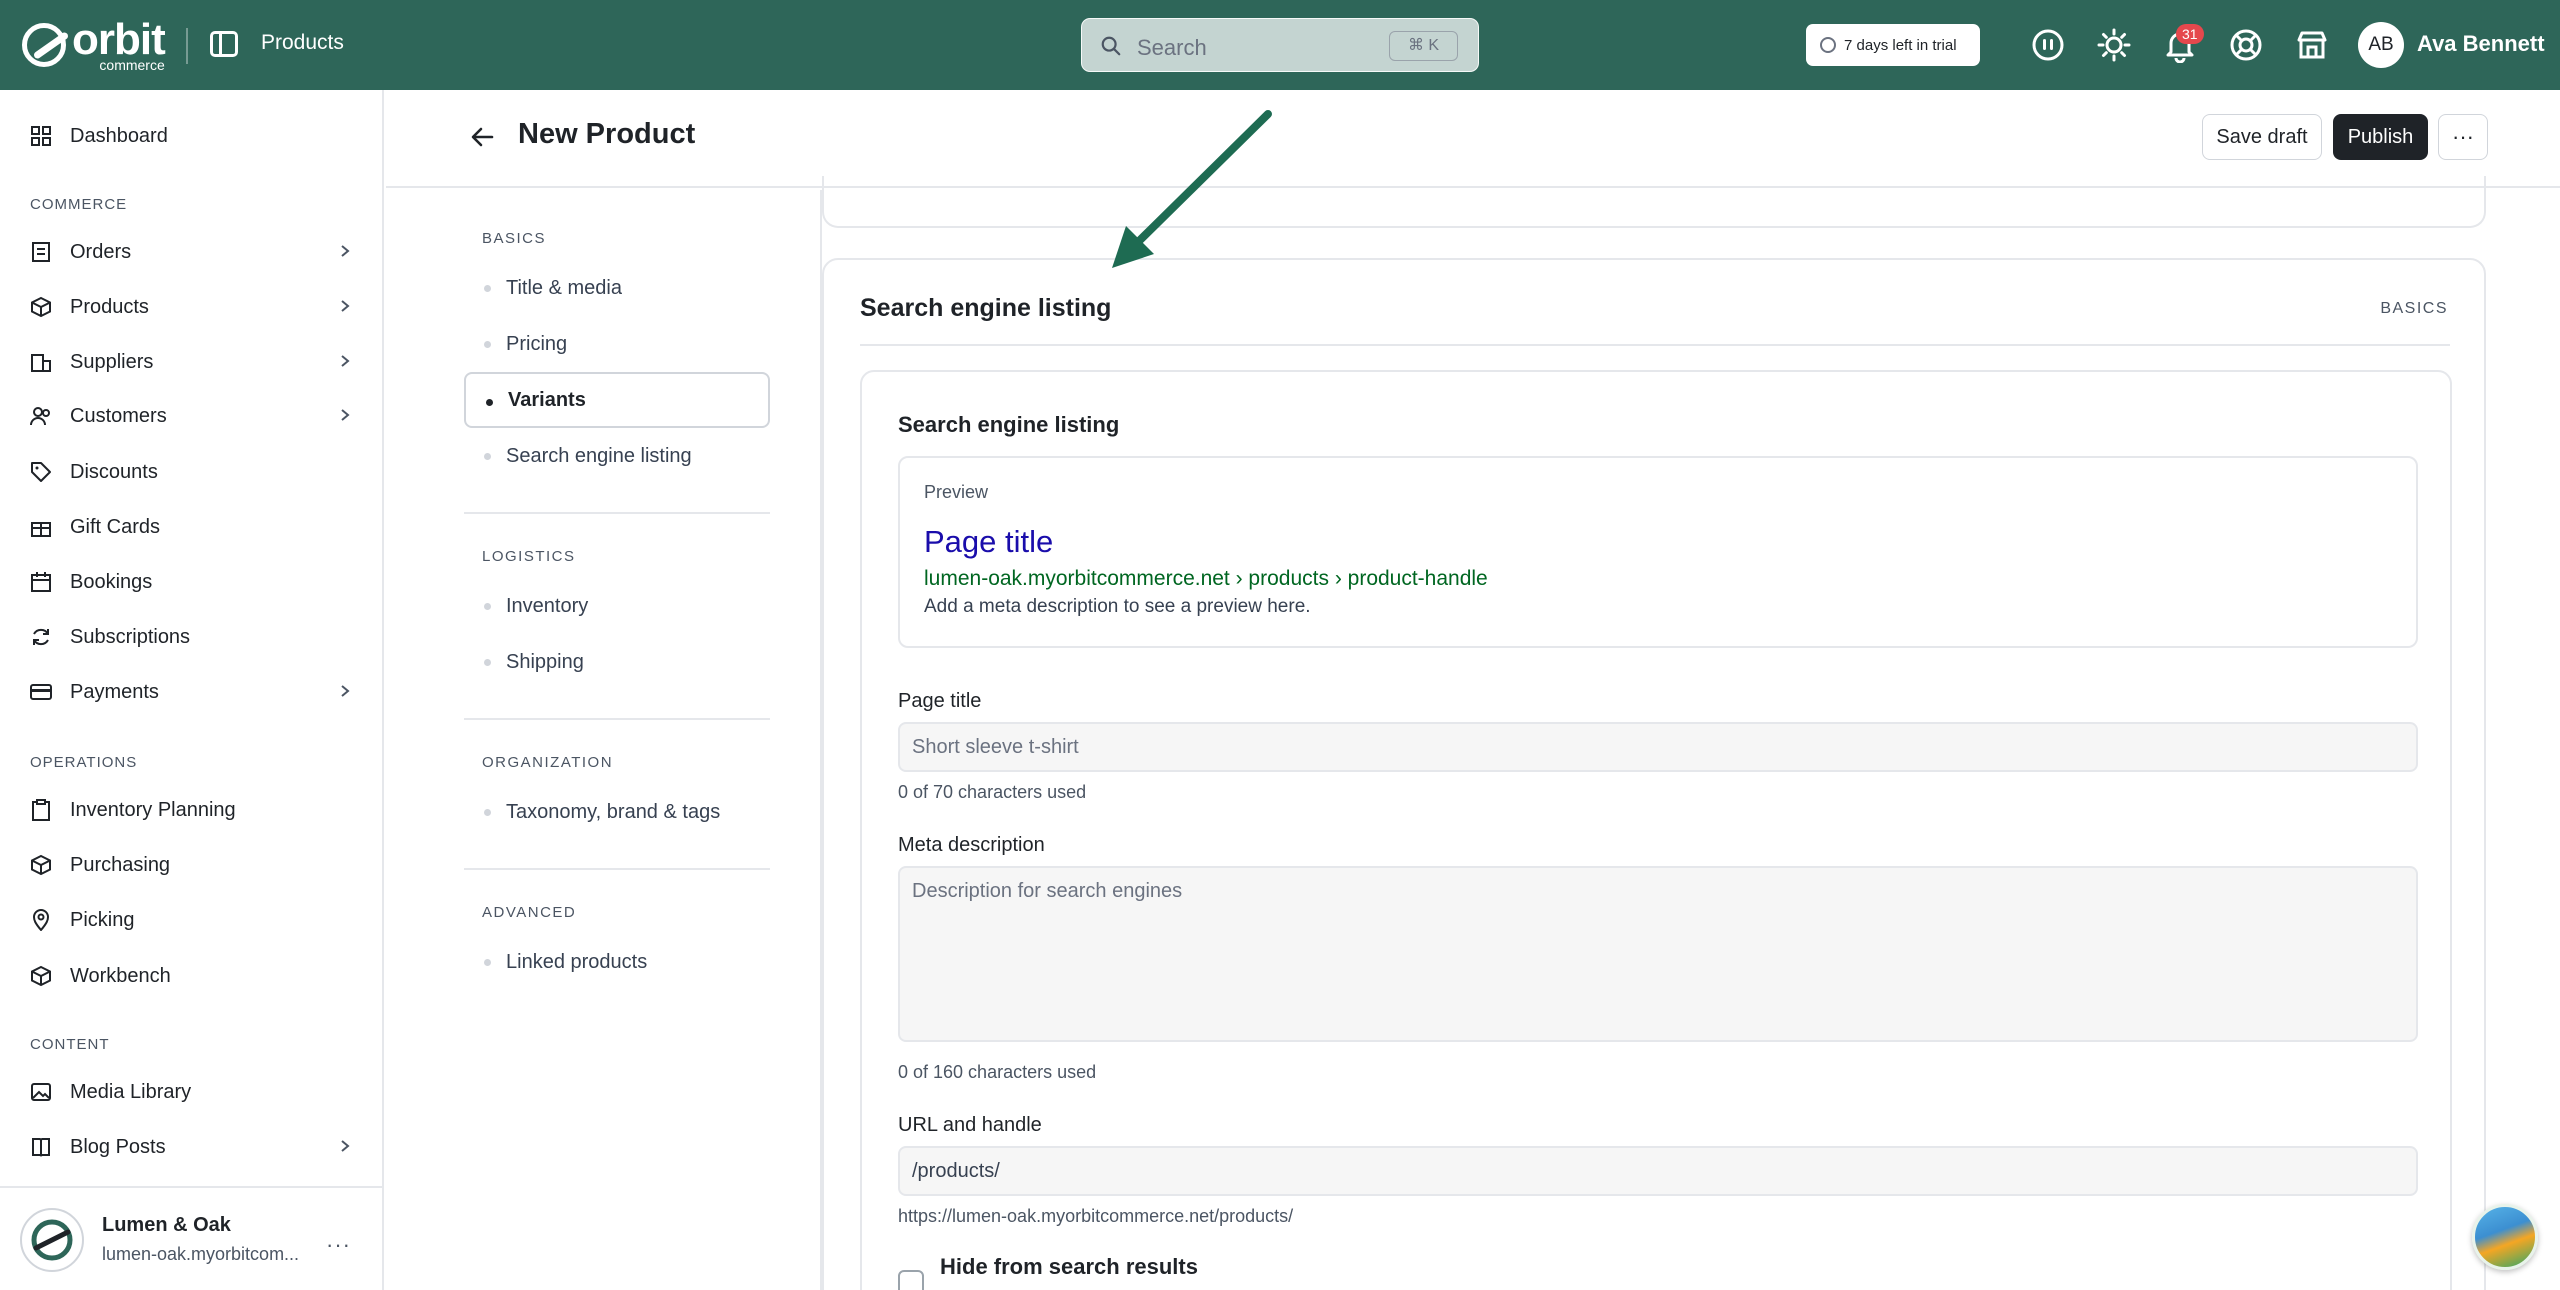 This screenshot has height=1290, width=2560. What do you see at coordinates (166, 1225) in the screenshot?
I see `store-name: Lumen & Oak` at bounding box center [166, 1225].